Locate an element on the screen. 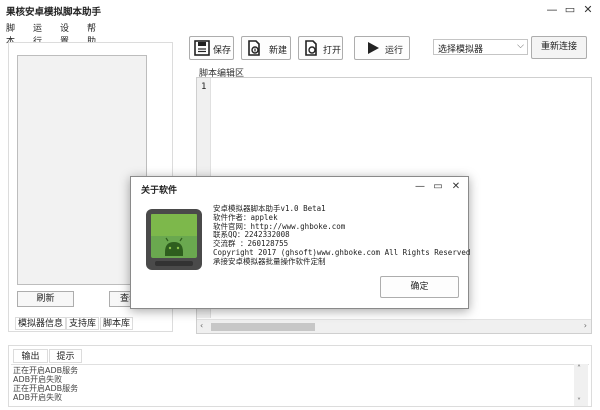 This screenshot has width=600, height=410. info-line: 承接安卓模拟器批量操作软件定制 is located at coordinates (269, 261).